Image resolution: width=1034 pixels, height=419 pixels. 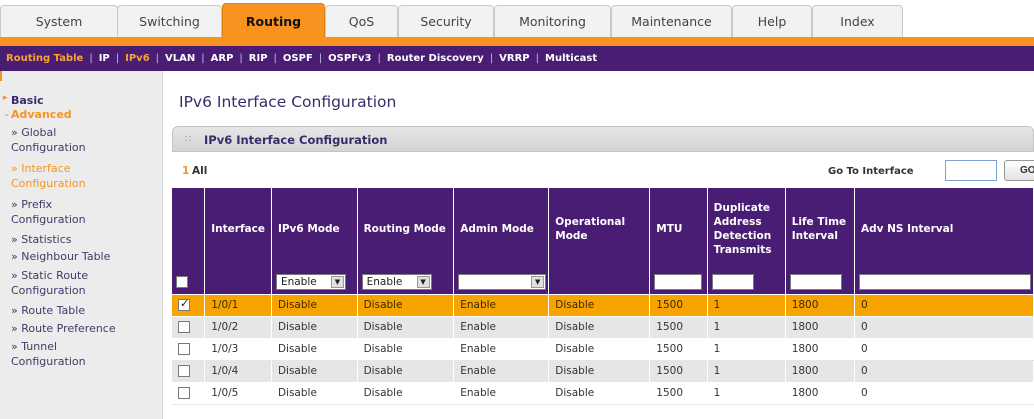 What do you see at coordinates (820, 229) in the screenshot?
I see `col-life-time-interval: Life Time Interval` at bounding box center [820, 229].